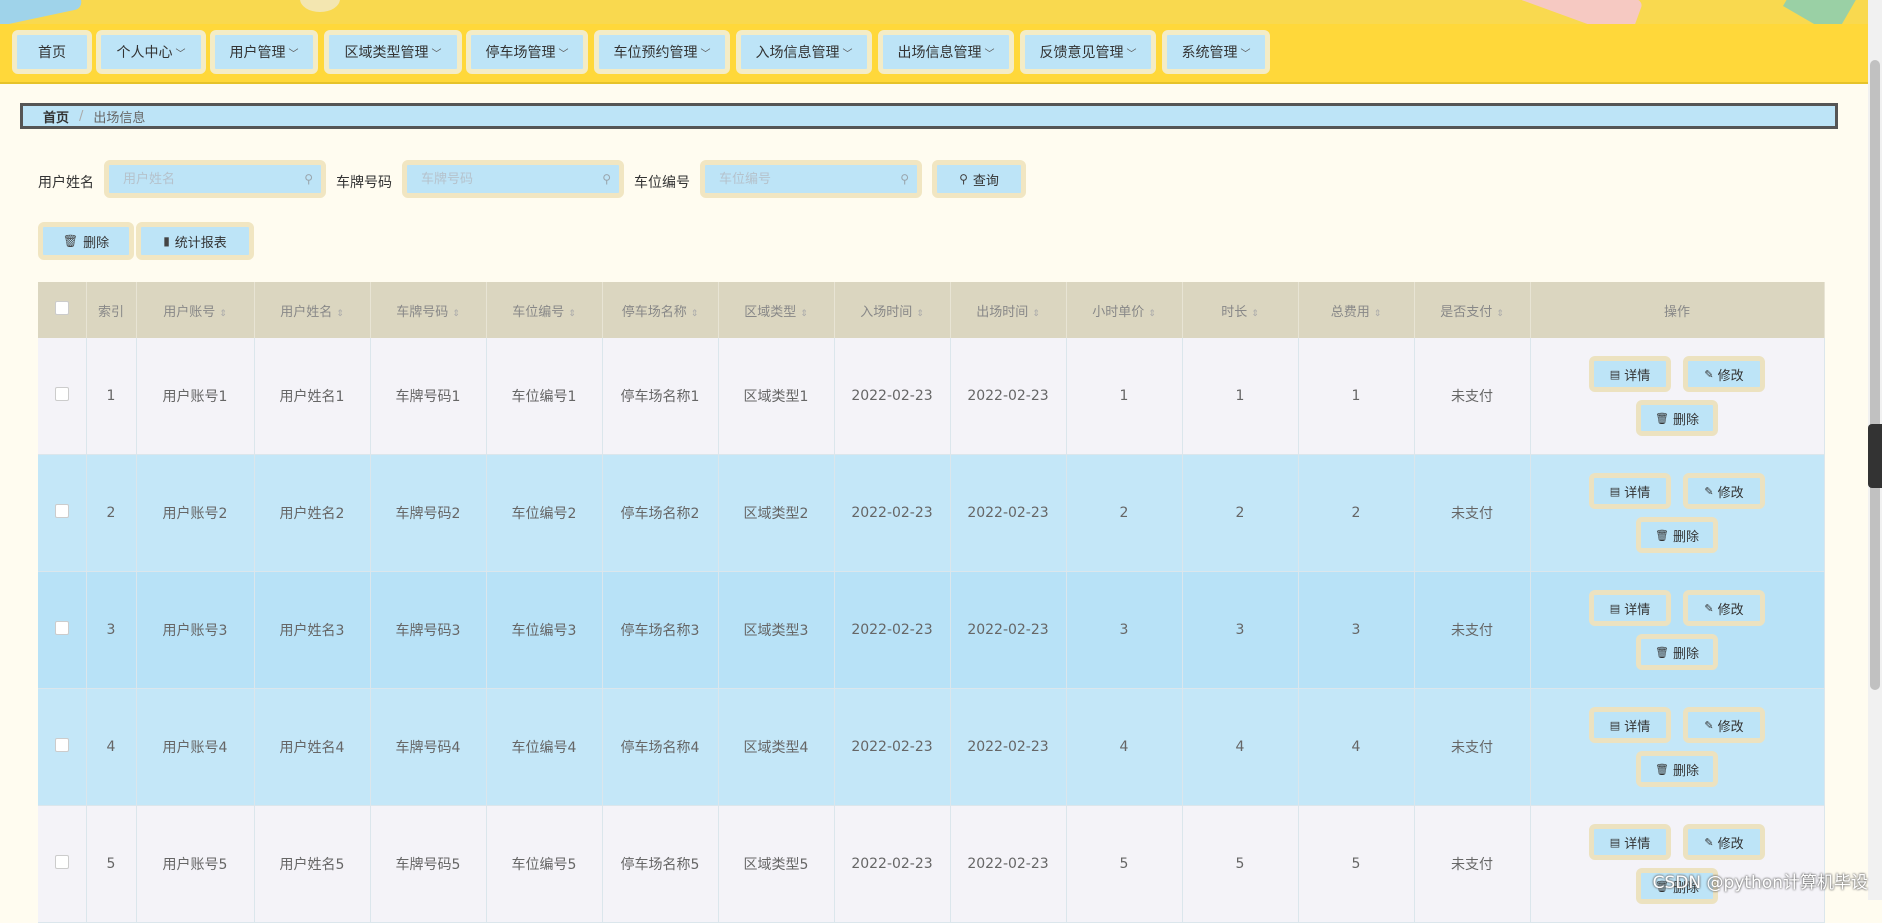  What do you see at coordinates (1240, 513) in the screenshot?
I see `cell-duration: 2` at bounding box center [1240, 513].